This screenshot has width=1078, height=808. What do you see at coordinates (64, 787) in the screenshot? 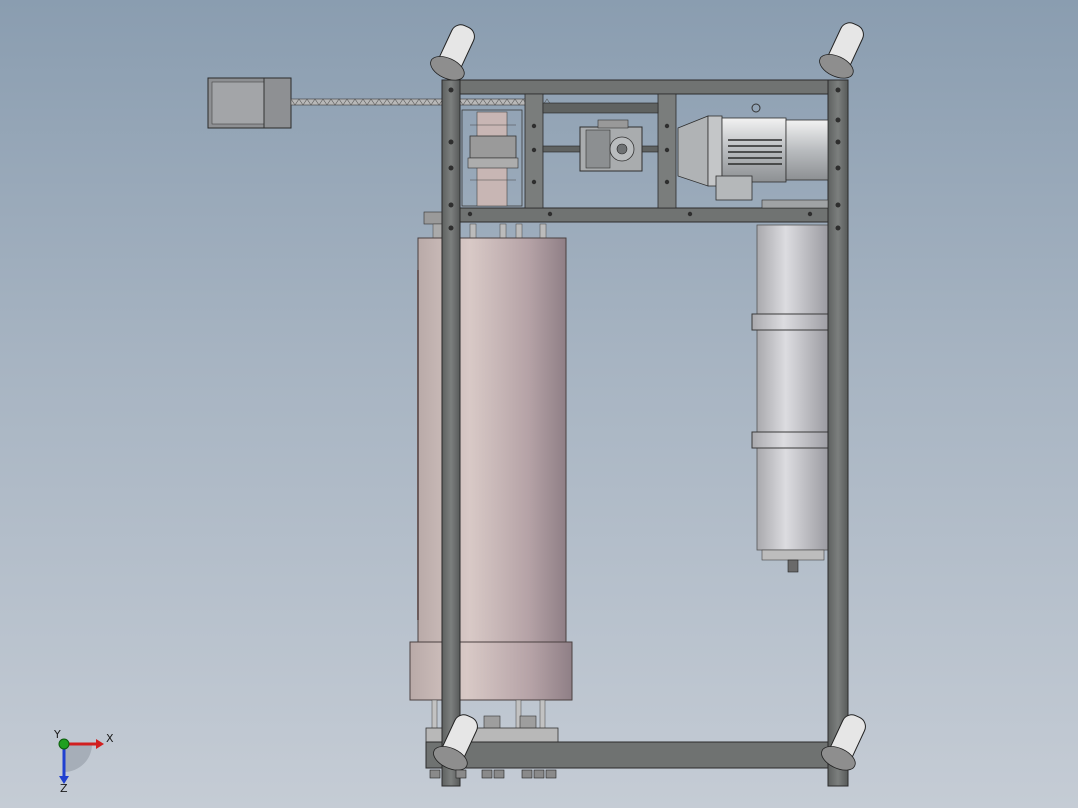
I see `z-axis-label: Z` at bounding box center [64, 787].